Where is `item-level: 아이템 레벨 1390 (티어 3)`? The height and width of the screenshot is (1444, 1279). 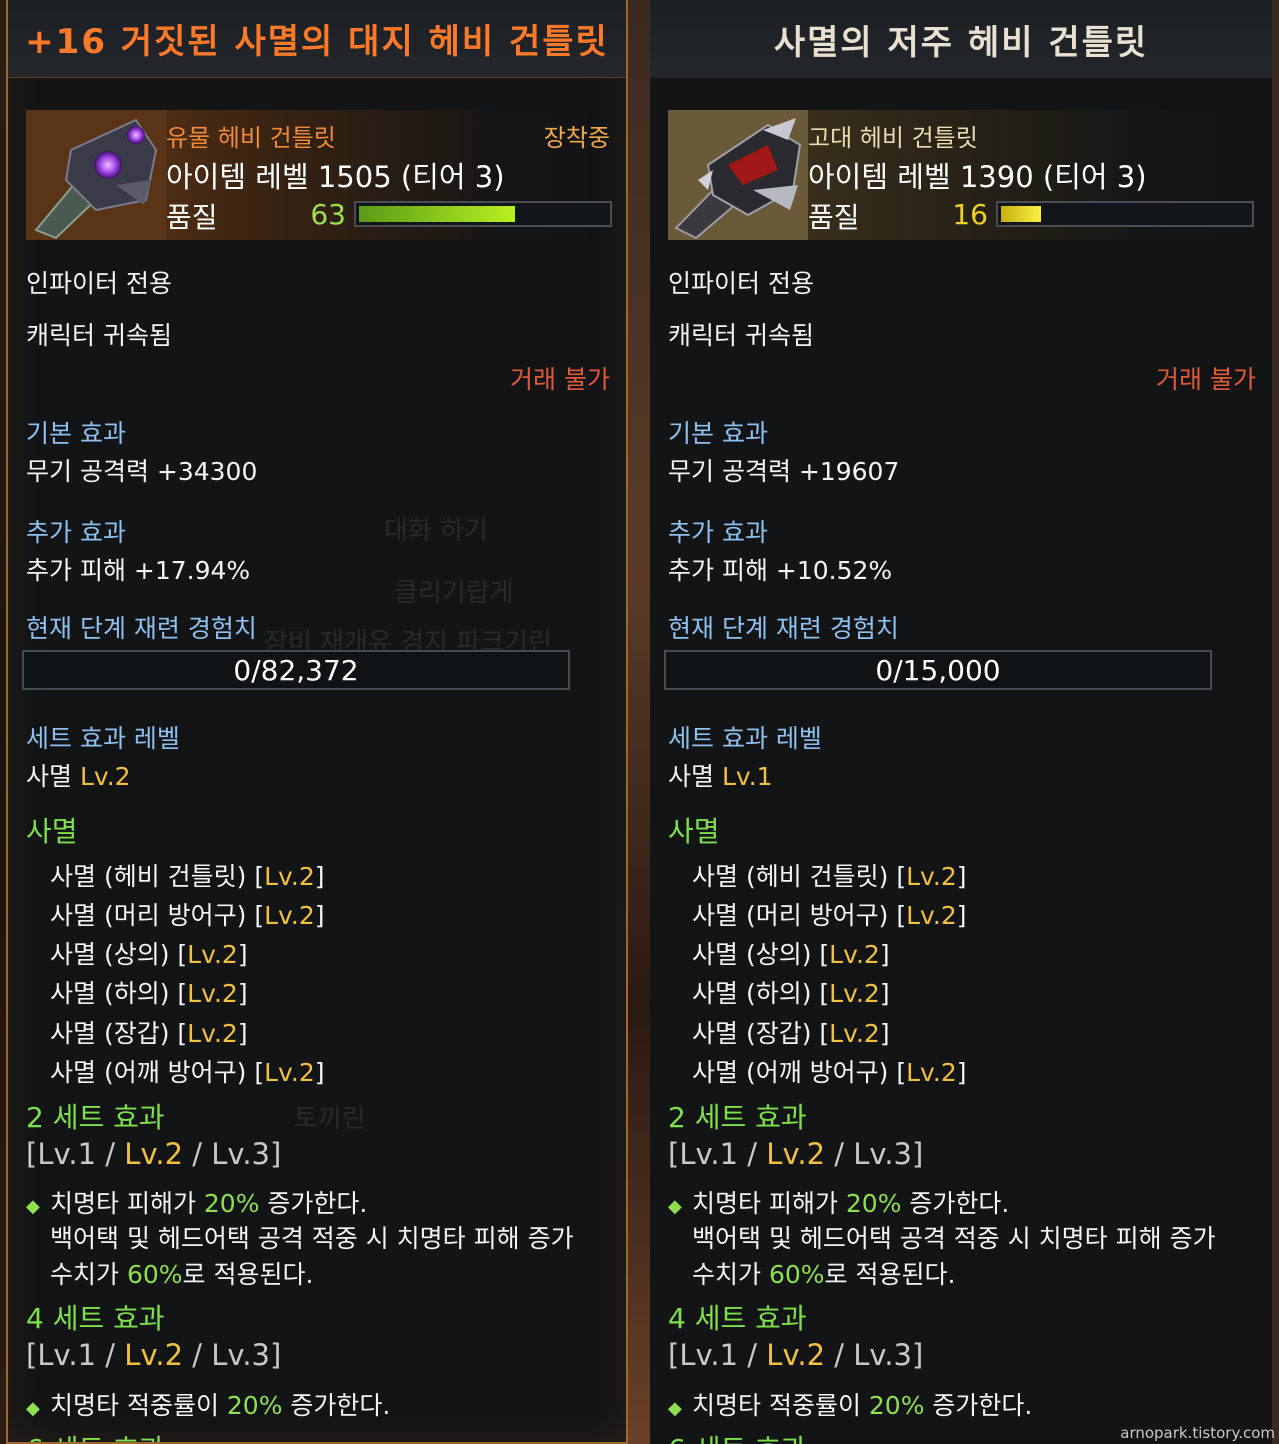
item-level: 아이템 레벨 1390 (티어 3) is located at coordinates (977, 177).